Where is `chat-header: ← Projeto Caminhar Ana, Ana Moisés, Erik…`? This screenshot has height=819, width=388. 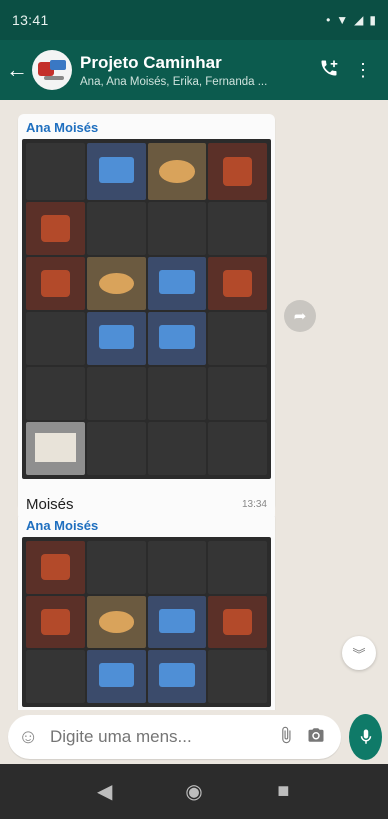 chat-header: ← Projeto Caminhar Ana, Ana Moisés, Erik… is located at coordinates (194, 70).